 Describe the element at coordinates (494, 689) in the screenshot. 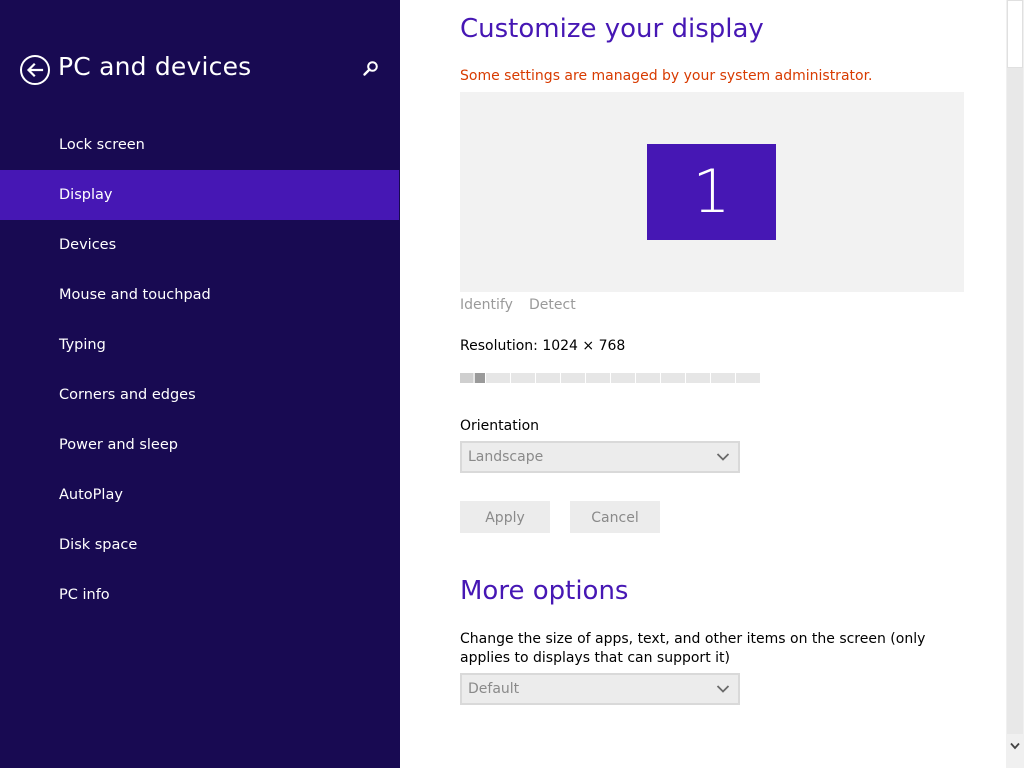

I see `size-value: Default` at that location.